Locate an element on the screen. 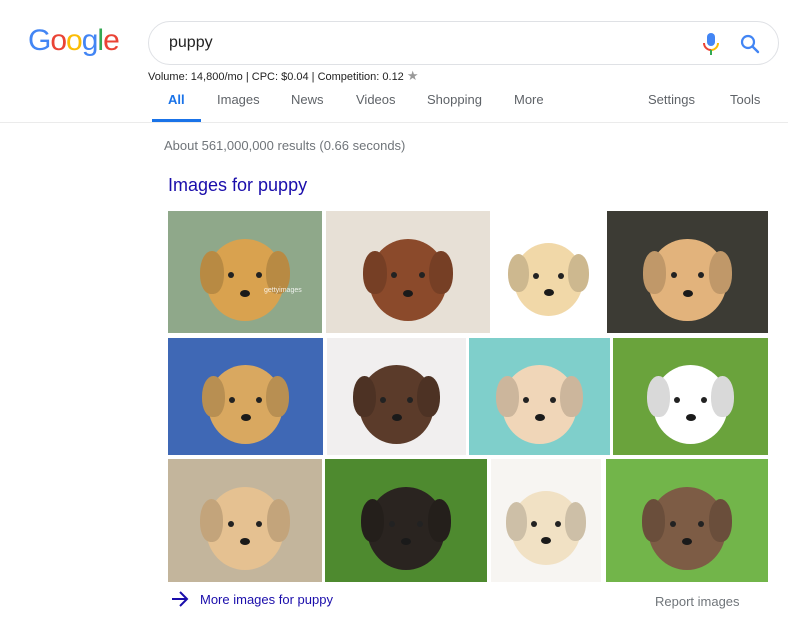 Image resolution: width=788 pixels, height=621 pixels. tab-all: All is located at coordinates (176, 99).